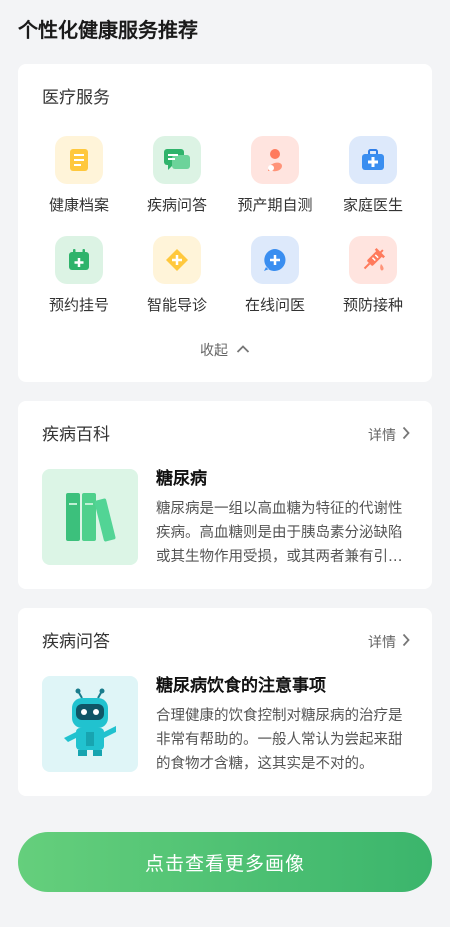  What do you see at coordinates (241, 686) in the screenshot?
I see `article-title: 糖尿病饮食的注意事项` at bounding box center [241, 686].